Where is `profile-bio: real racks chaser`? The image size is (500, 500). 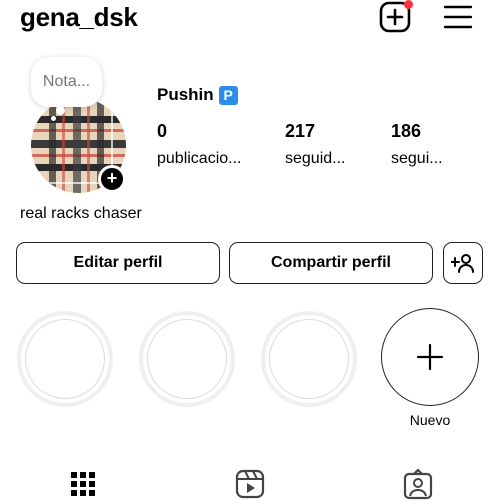
profile-bio: real racks chaser is located at coordinates (81, 213).